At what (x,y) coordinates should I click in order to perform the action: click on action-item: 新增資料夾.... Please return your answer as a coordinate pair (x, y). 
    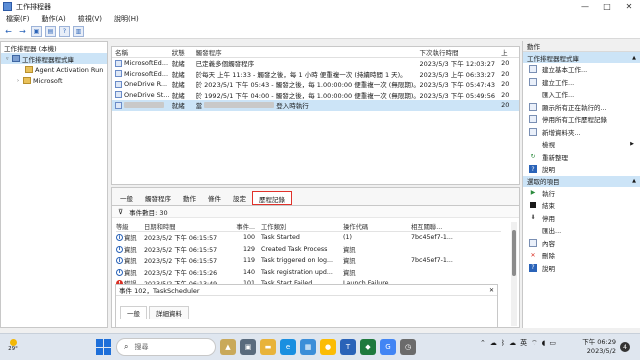
    Looking at the image, I should click on (581, 132).